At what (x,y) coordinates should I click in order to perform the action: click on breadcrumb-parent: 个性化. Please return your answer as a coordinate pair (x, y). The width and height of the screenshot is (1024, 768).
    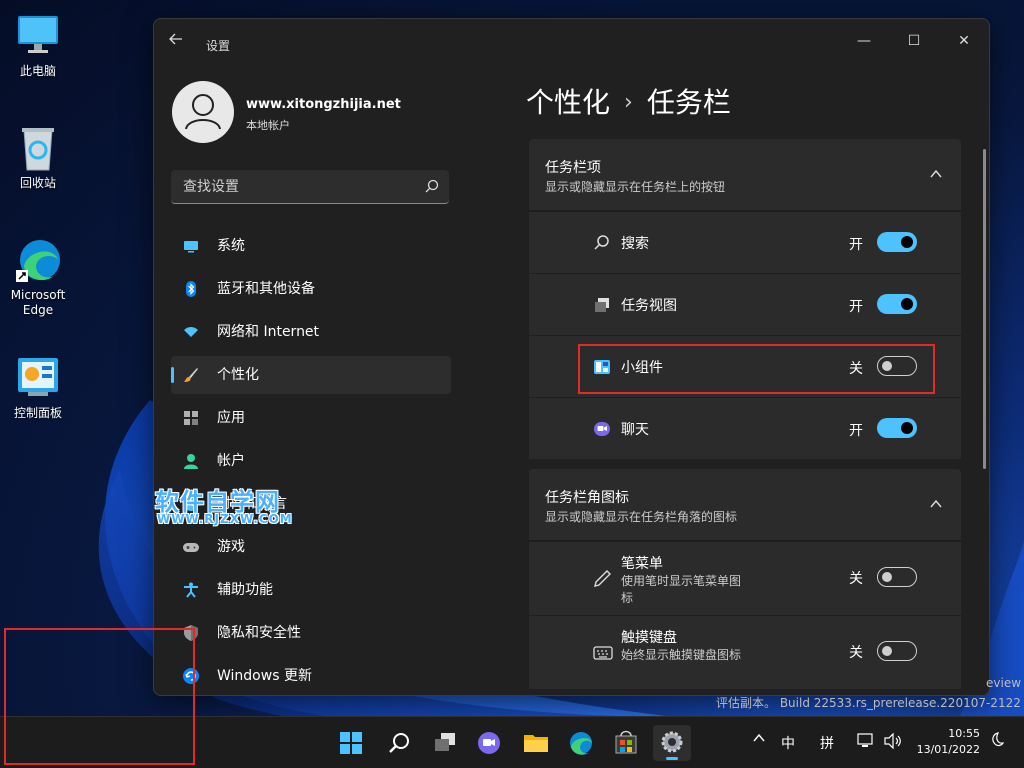
    Looking at the image, I should click on (568, 102).